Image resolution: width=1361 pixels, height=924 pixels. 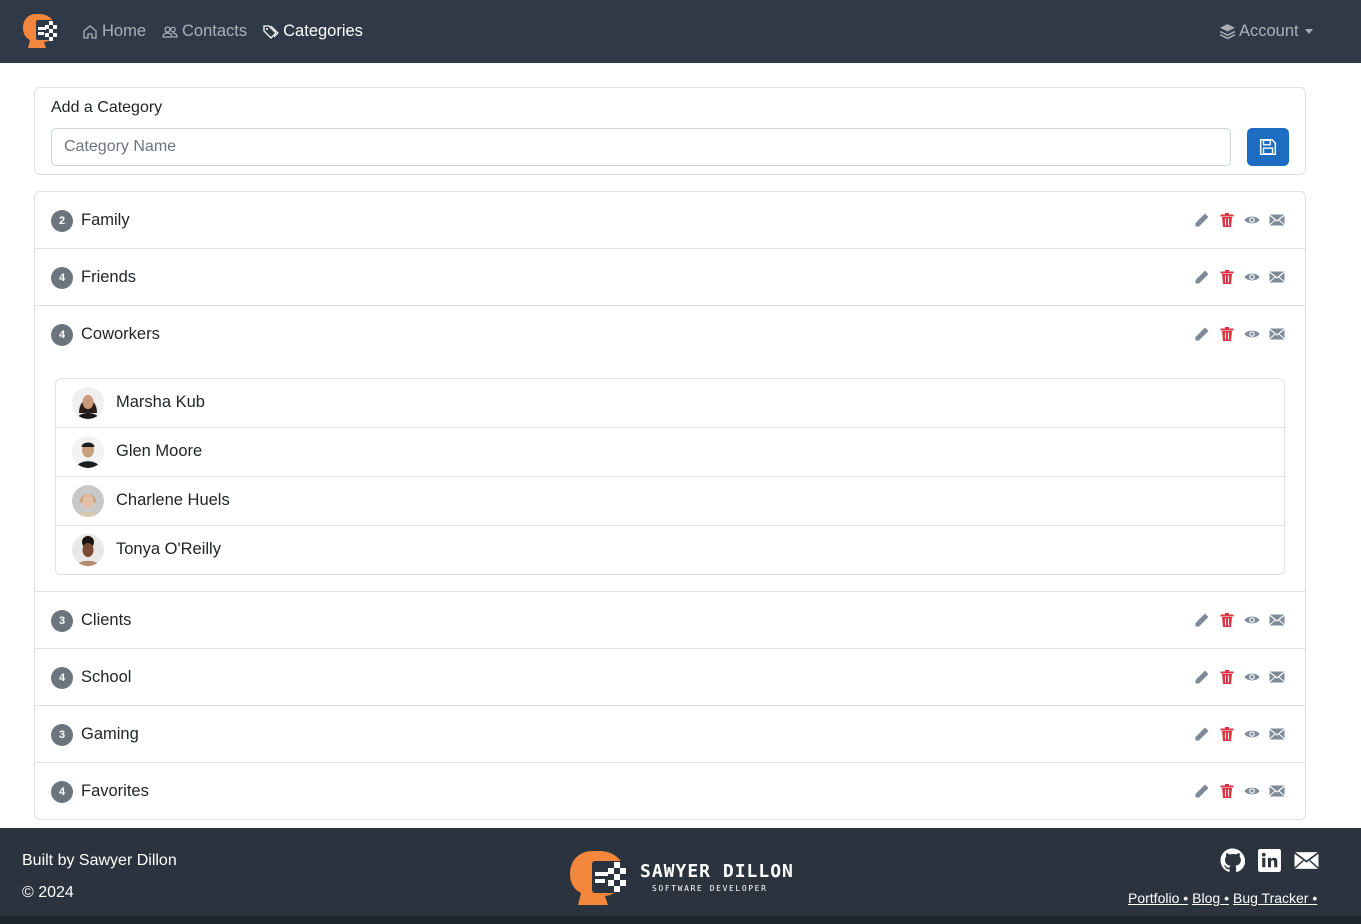 I want to click on main-nav: Home Contacts Categories, so click(x=222, y=31).